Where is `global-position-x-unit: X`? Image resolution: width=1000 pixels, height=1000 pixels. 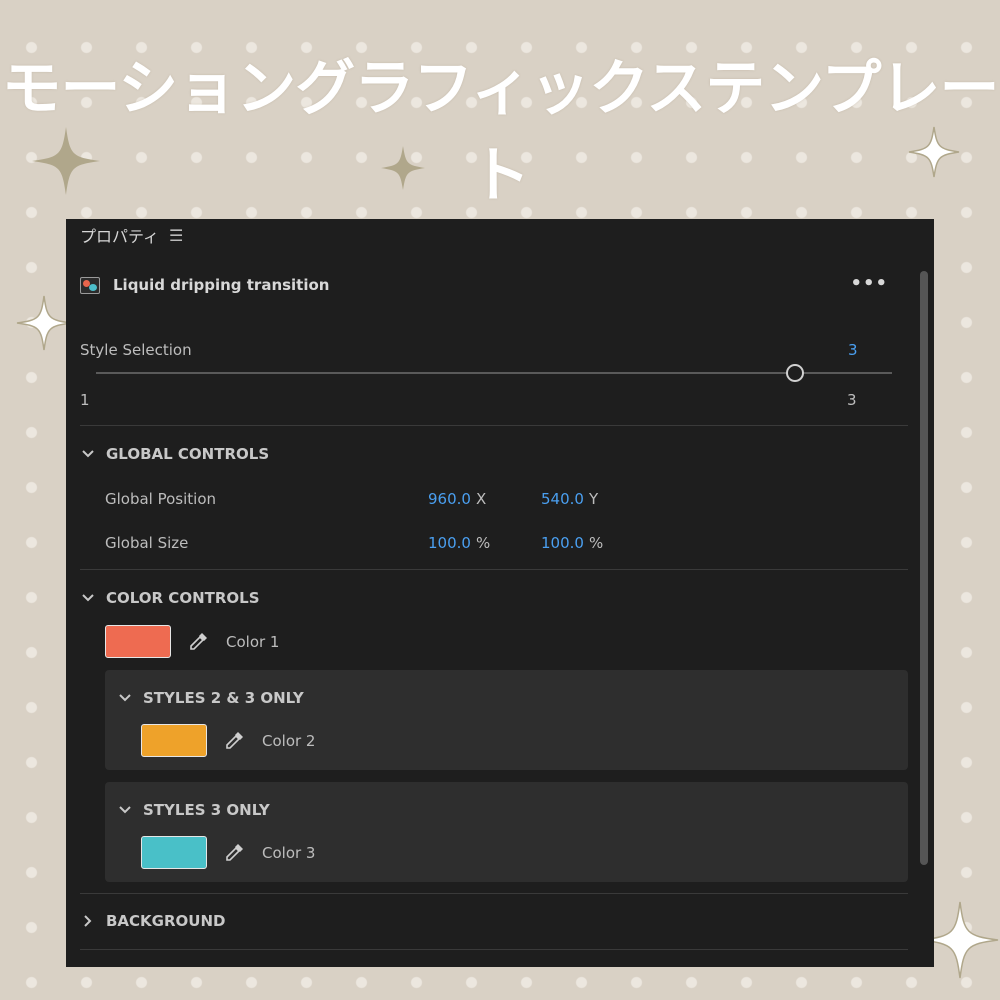 global-position-x-unit: X is located at coordinates (481, 499).